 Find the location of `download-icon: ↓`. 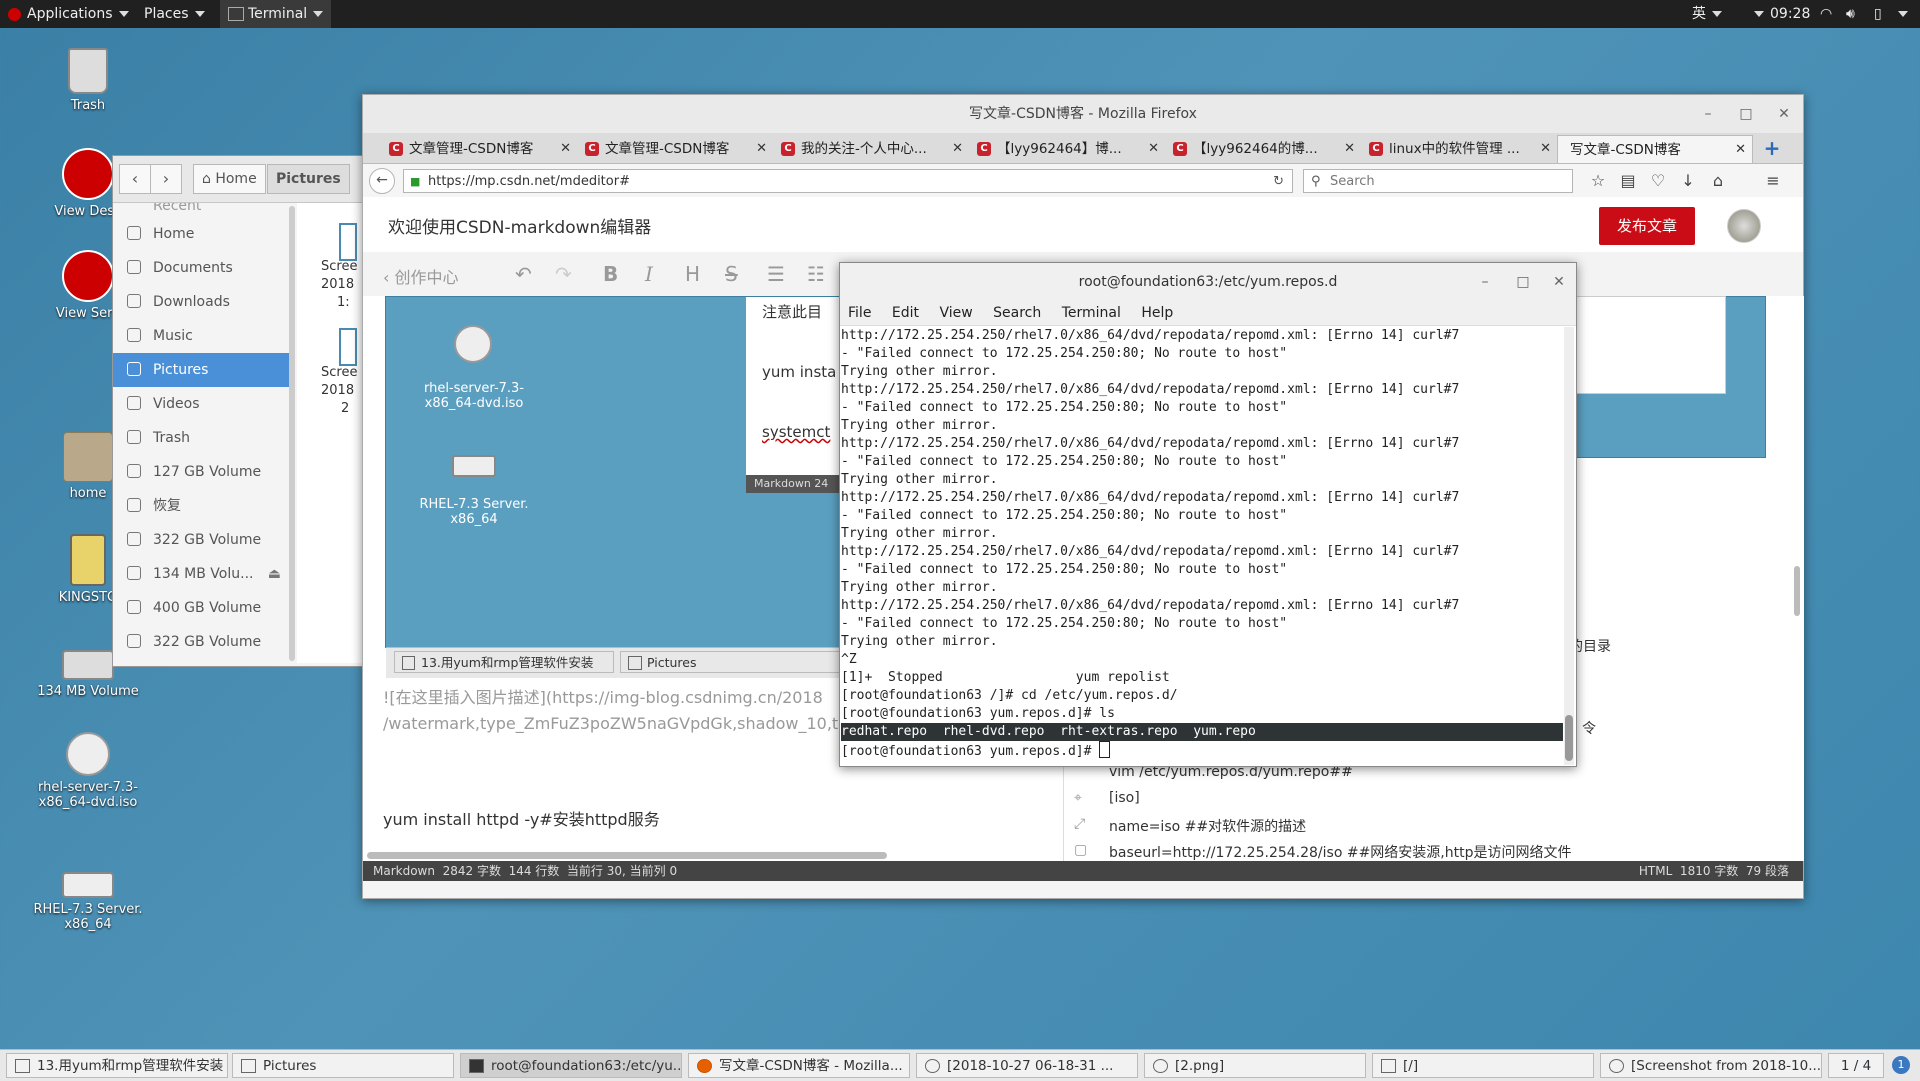

download-icon: ↓ is located at coordinates (1688, 181).